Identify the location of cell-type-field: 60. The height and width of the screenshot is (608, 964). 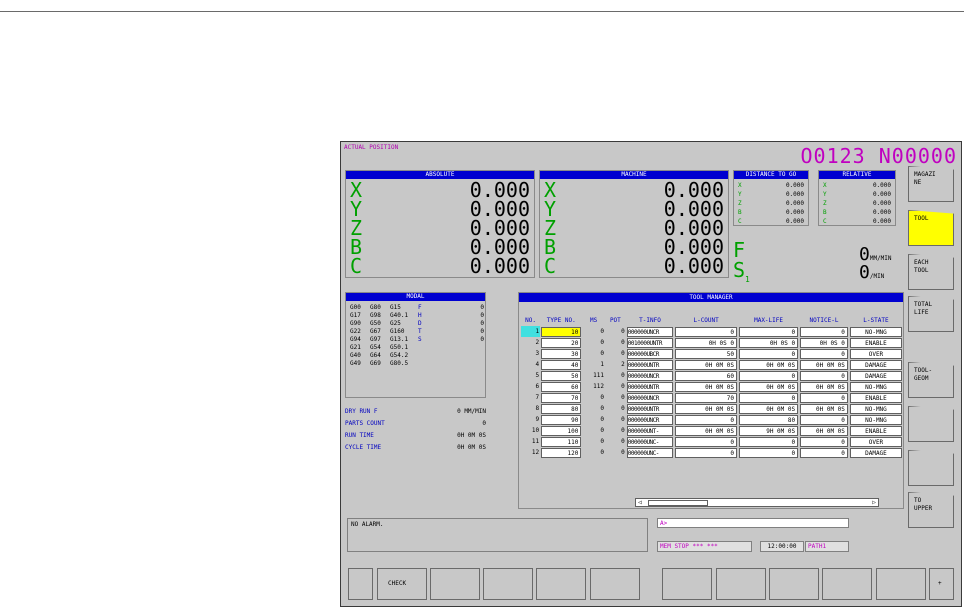
(561, 386).